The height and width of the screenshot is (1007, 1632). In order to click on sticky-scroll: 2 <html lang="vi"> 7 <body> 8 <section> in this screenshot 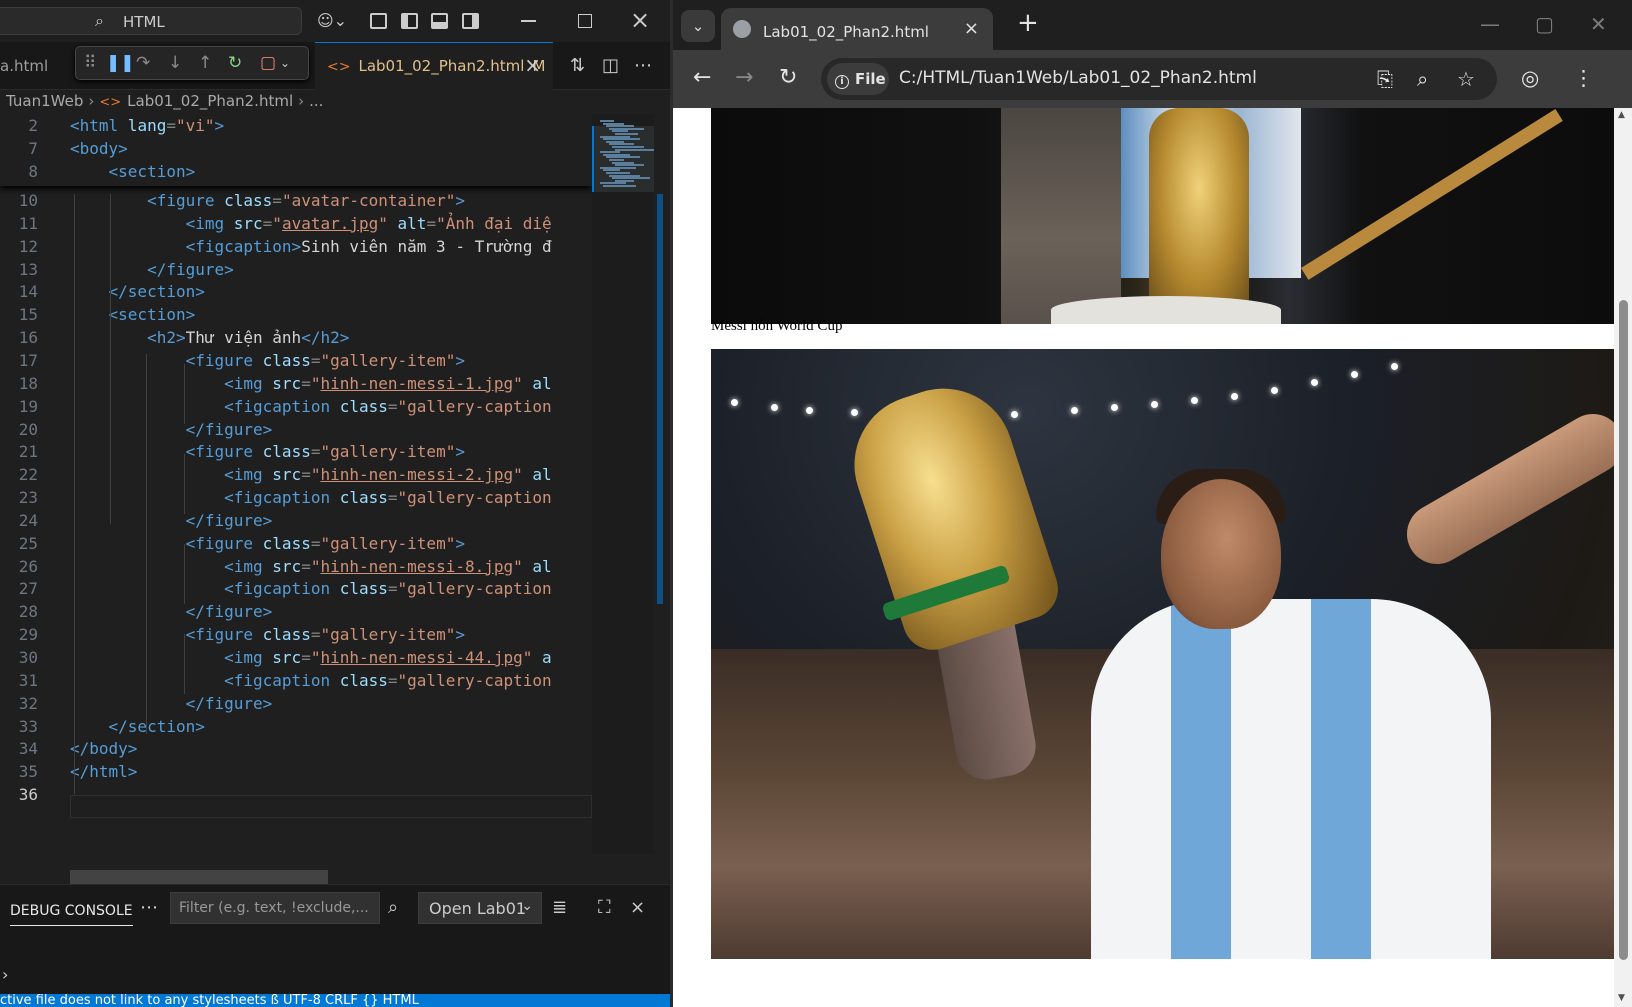, I will do `click(296, 150)`.